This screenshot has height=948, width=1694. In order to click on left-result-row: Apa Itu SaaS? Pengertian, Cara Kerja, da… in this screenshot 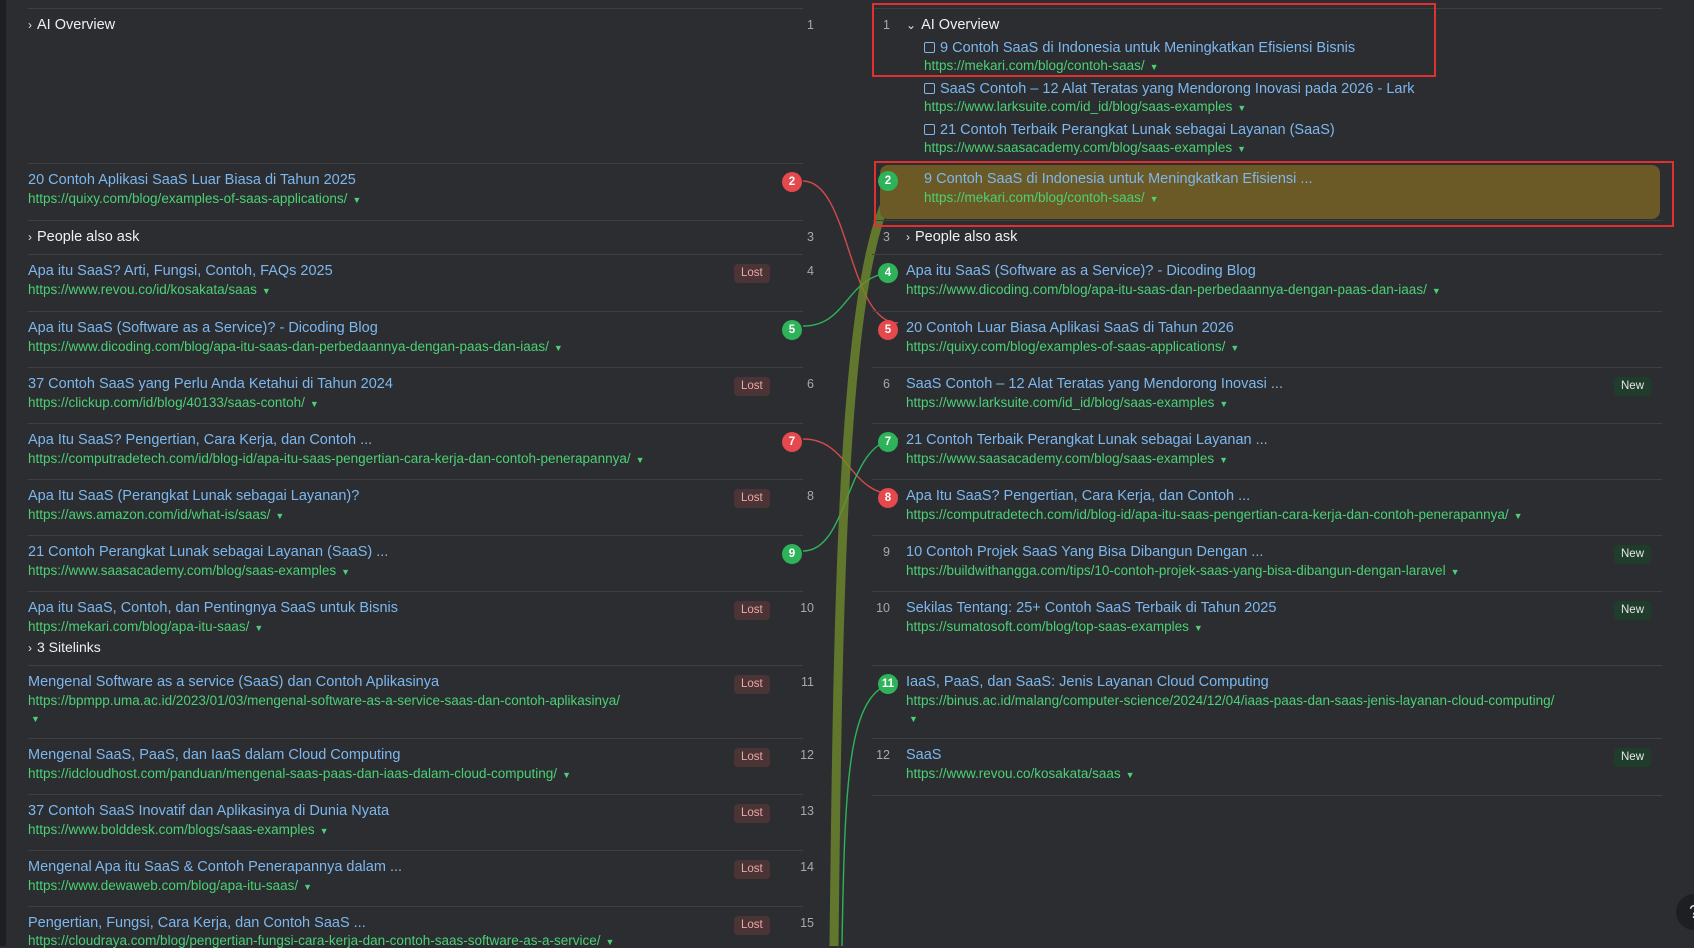, I will do `click(415, 451)`.